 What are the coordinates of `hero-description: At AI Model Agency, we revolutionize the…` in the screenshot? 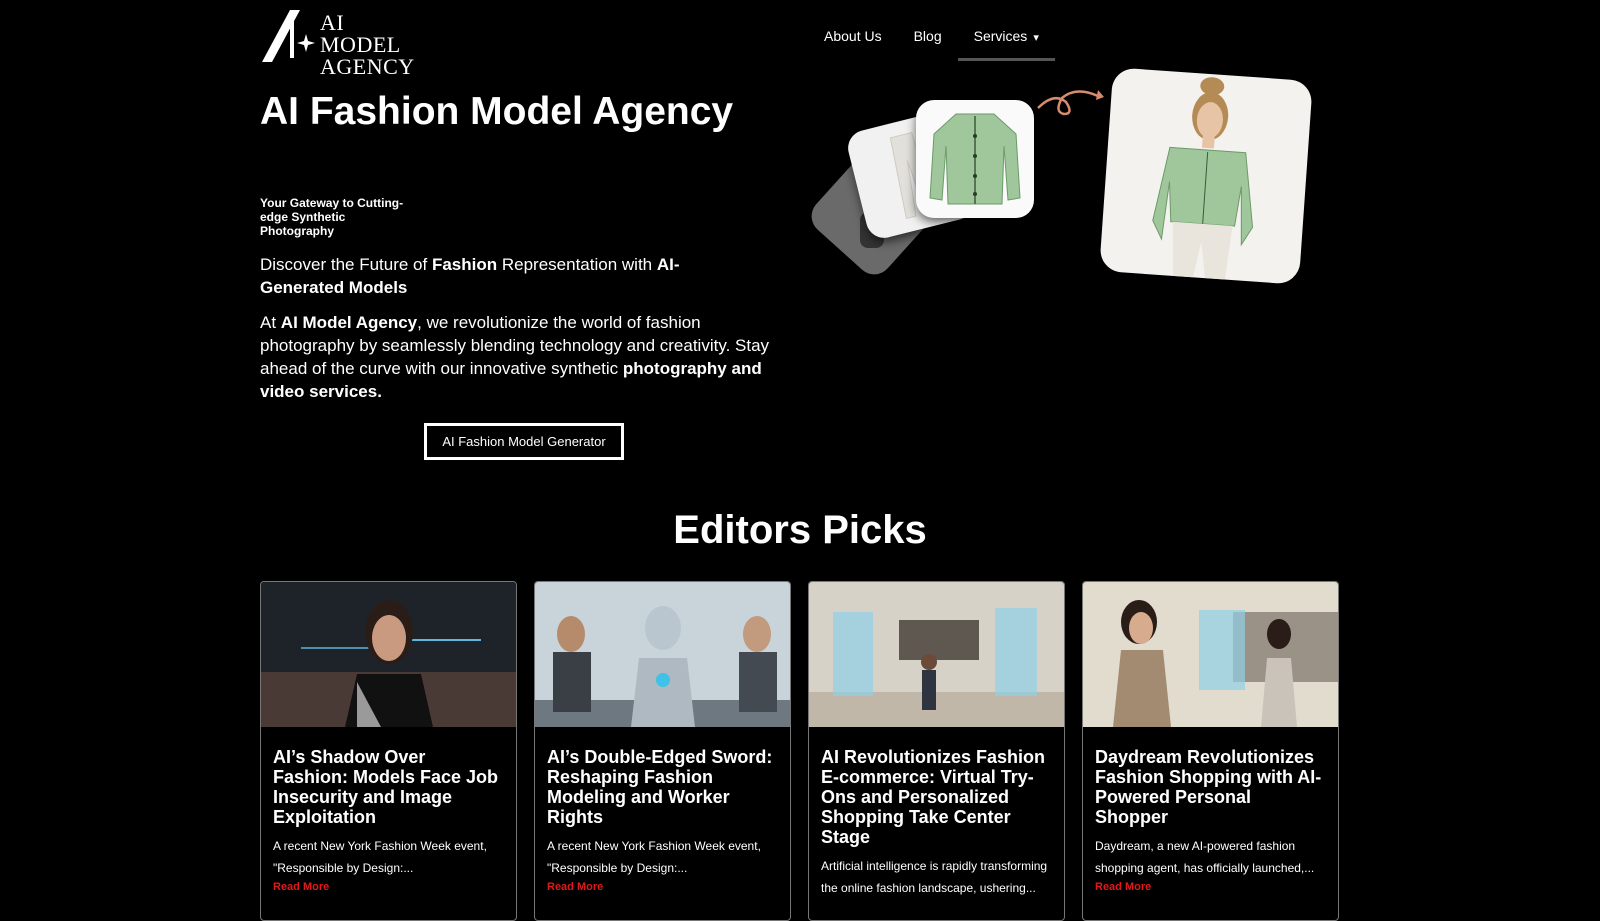 It's located at (520, 357).